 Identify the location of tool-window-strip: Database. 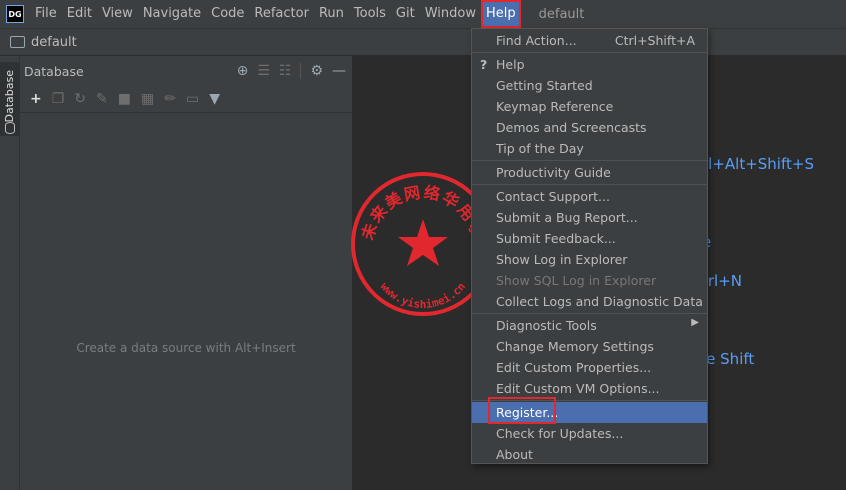
(10, 273).